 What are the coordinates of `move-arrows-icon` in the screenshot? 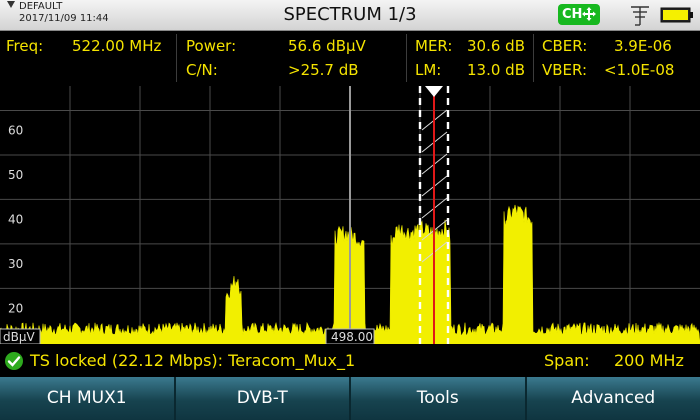 It's located at (589, 14).